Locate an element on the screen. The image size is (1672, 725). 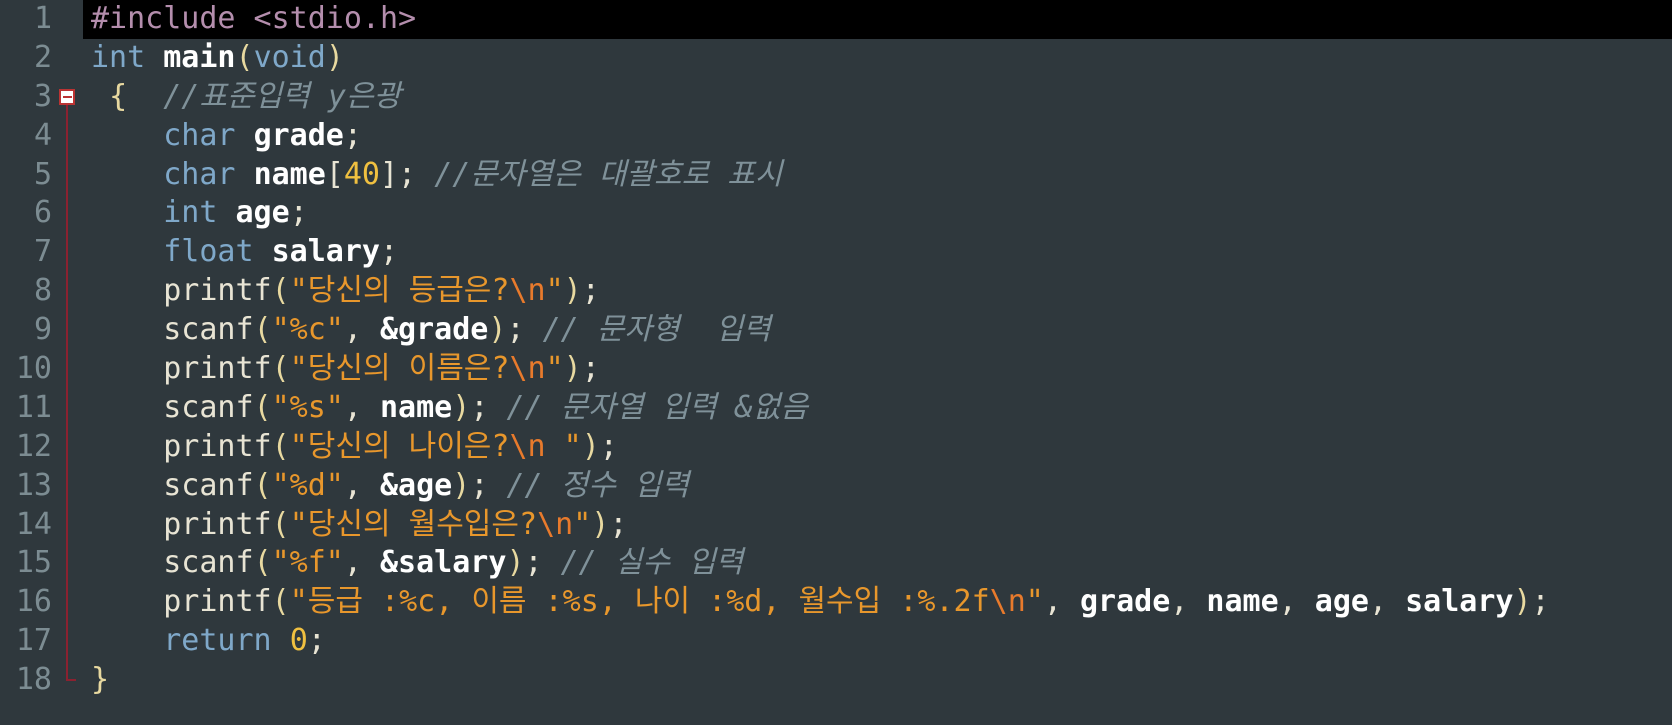
code-token: "당신의 나이은? is located at coordinates (399, 446).